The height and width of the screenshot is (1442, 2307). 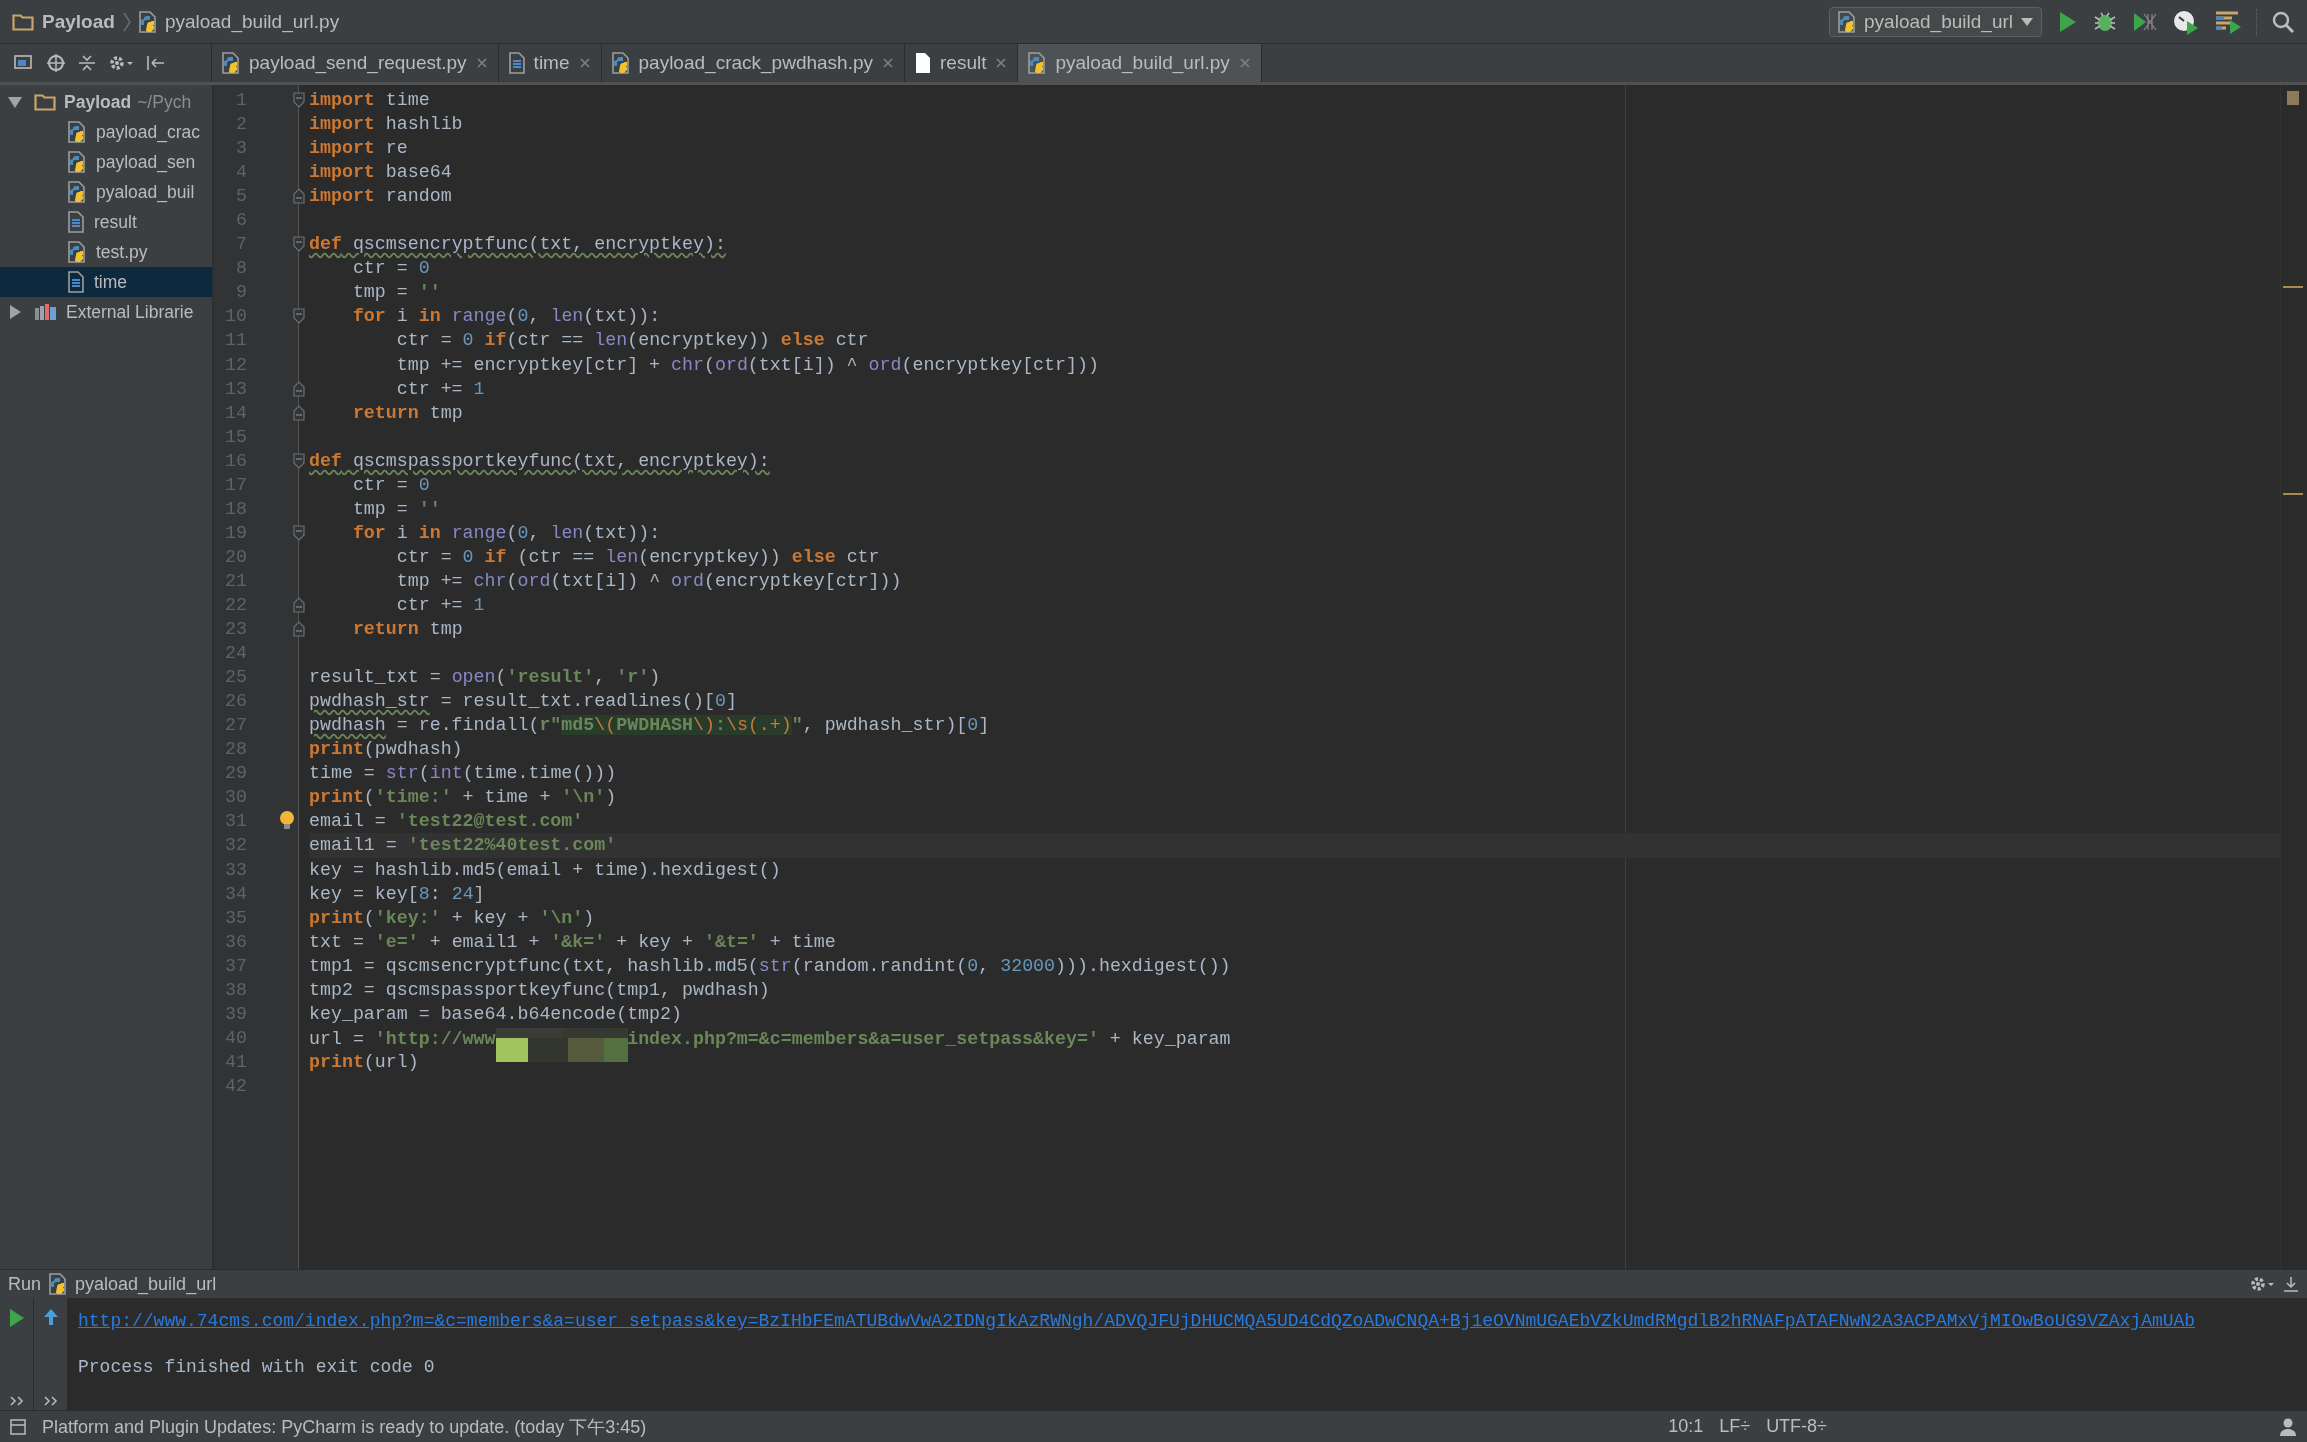 I want to click on code-line: ctr = 0 if (ctr == len(encryptkey)) else ctr, so click(x=637, y=556).